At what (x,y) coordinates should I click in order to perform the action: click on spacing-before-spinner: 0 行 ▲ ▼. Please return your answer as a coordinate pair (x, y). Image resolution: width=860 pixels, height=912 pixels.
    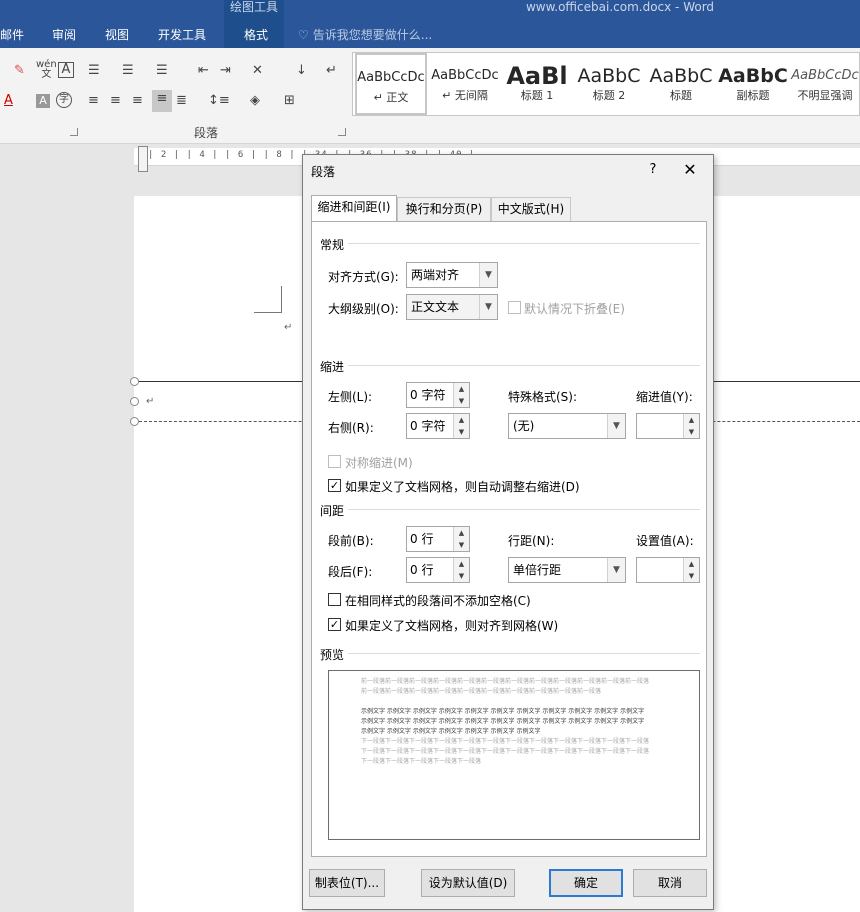
    Looking at the image, I should click on (438, 539).